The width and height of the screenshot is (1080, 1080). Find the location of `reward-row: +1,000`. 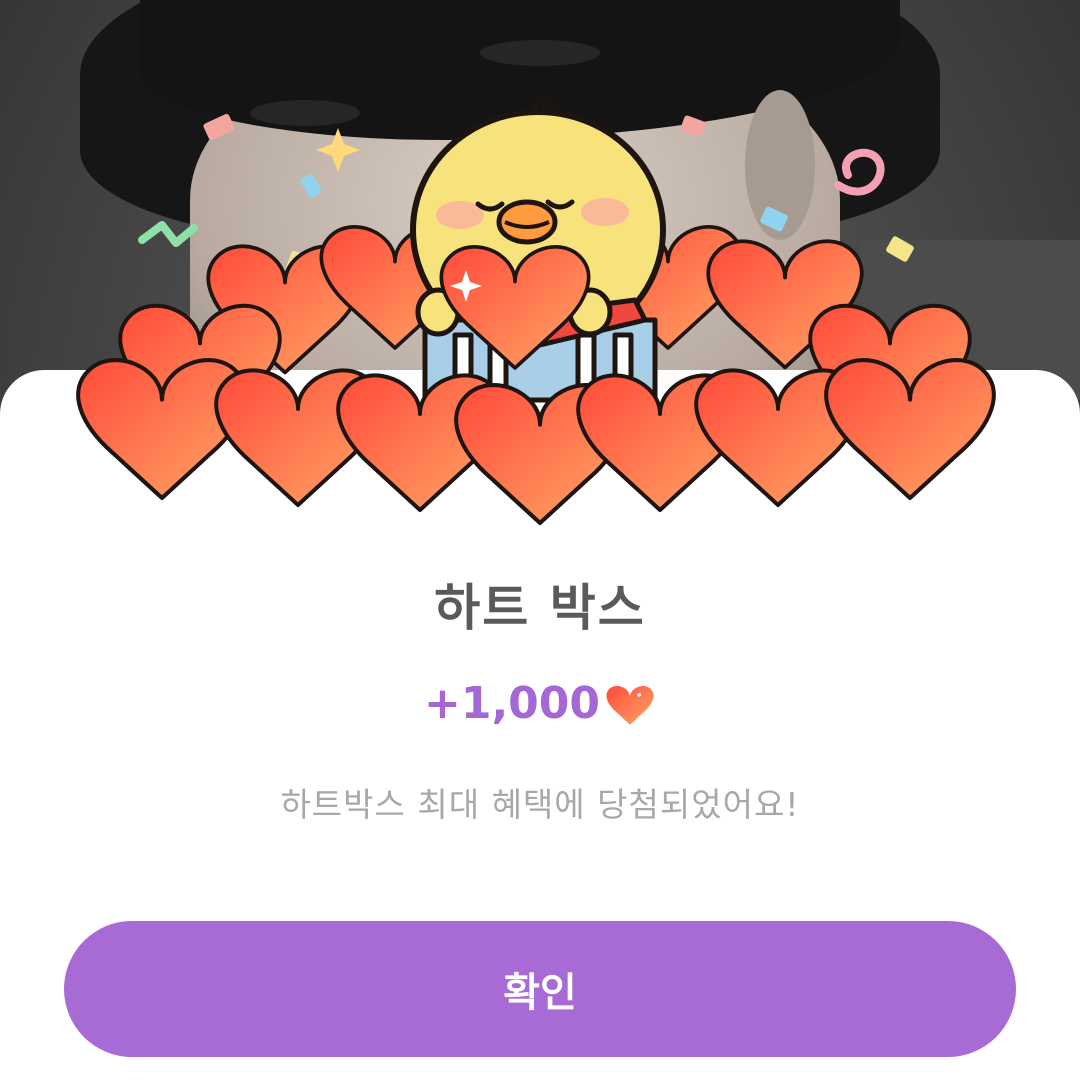

reward-row: +1,000 is located at coordinates (540, 703).